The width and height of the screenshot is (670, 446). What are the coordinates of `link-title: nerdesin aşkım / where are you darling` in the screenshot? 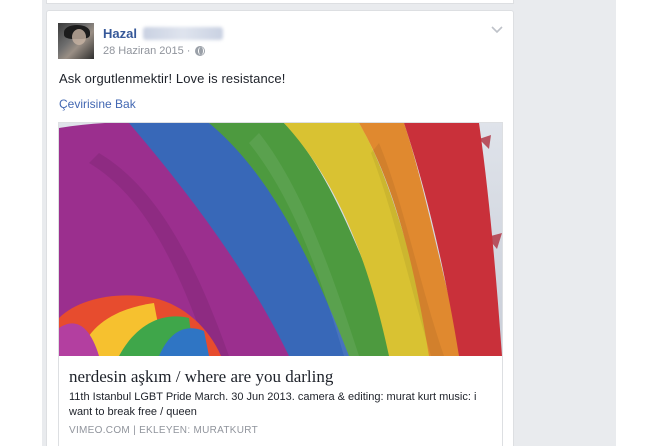 It's located at (281, 377).